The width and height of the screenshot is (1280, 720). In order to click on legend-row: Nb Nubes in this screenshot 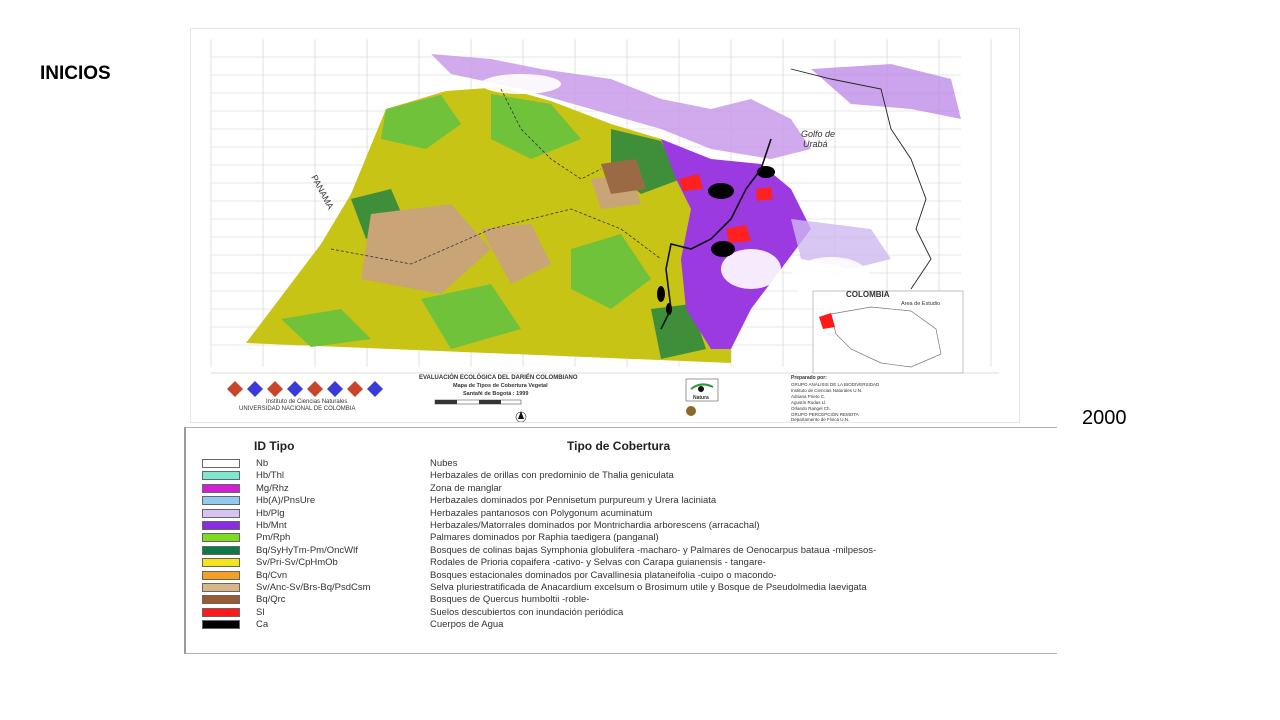, I will do `click(625, 464)`.